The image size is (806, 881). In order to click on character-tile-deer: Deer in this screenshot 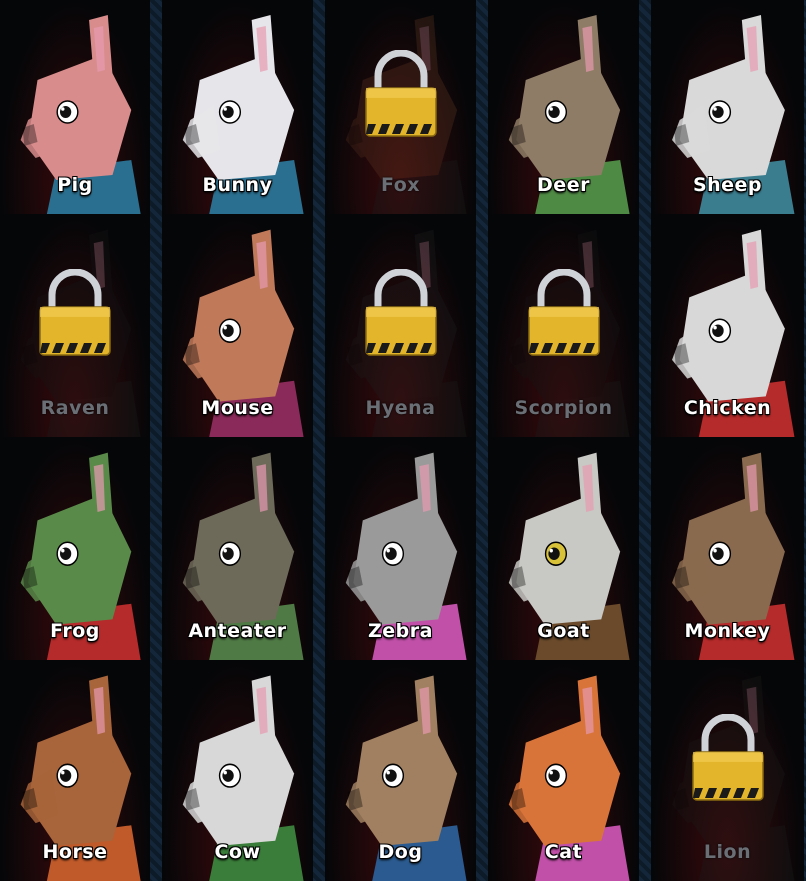, I will do `click(563, 107)`.